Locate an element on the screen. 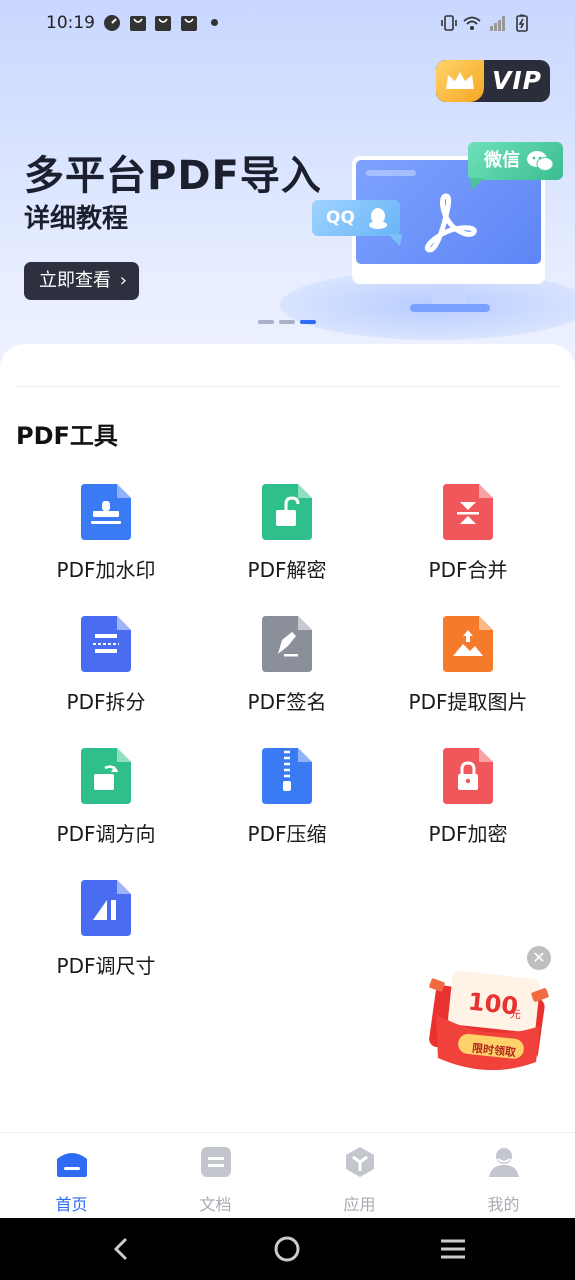  tool-rotate: PDF调方向 is located at coordinates (106, 803).